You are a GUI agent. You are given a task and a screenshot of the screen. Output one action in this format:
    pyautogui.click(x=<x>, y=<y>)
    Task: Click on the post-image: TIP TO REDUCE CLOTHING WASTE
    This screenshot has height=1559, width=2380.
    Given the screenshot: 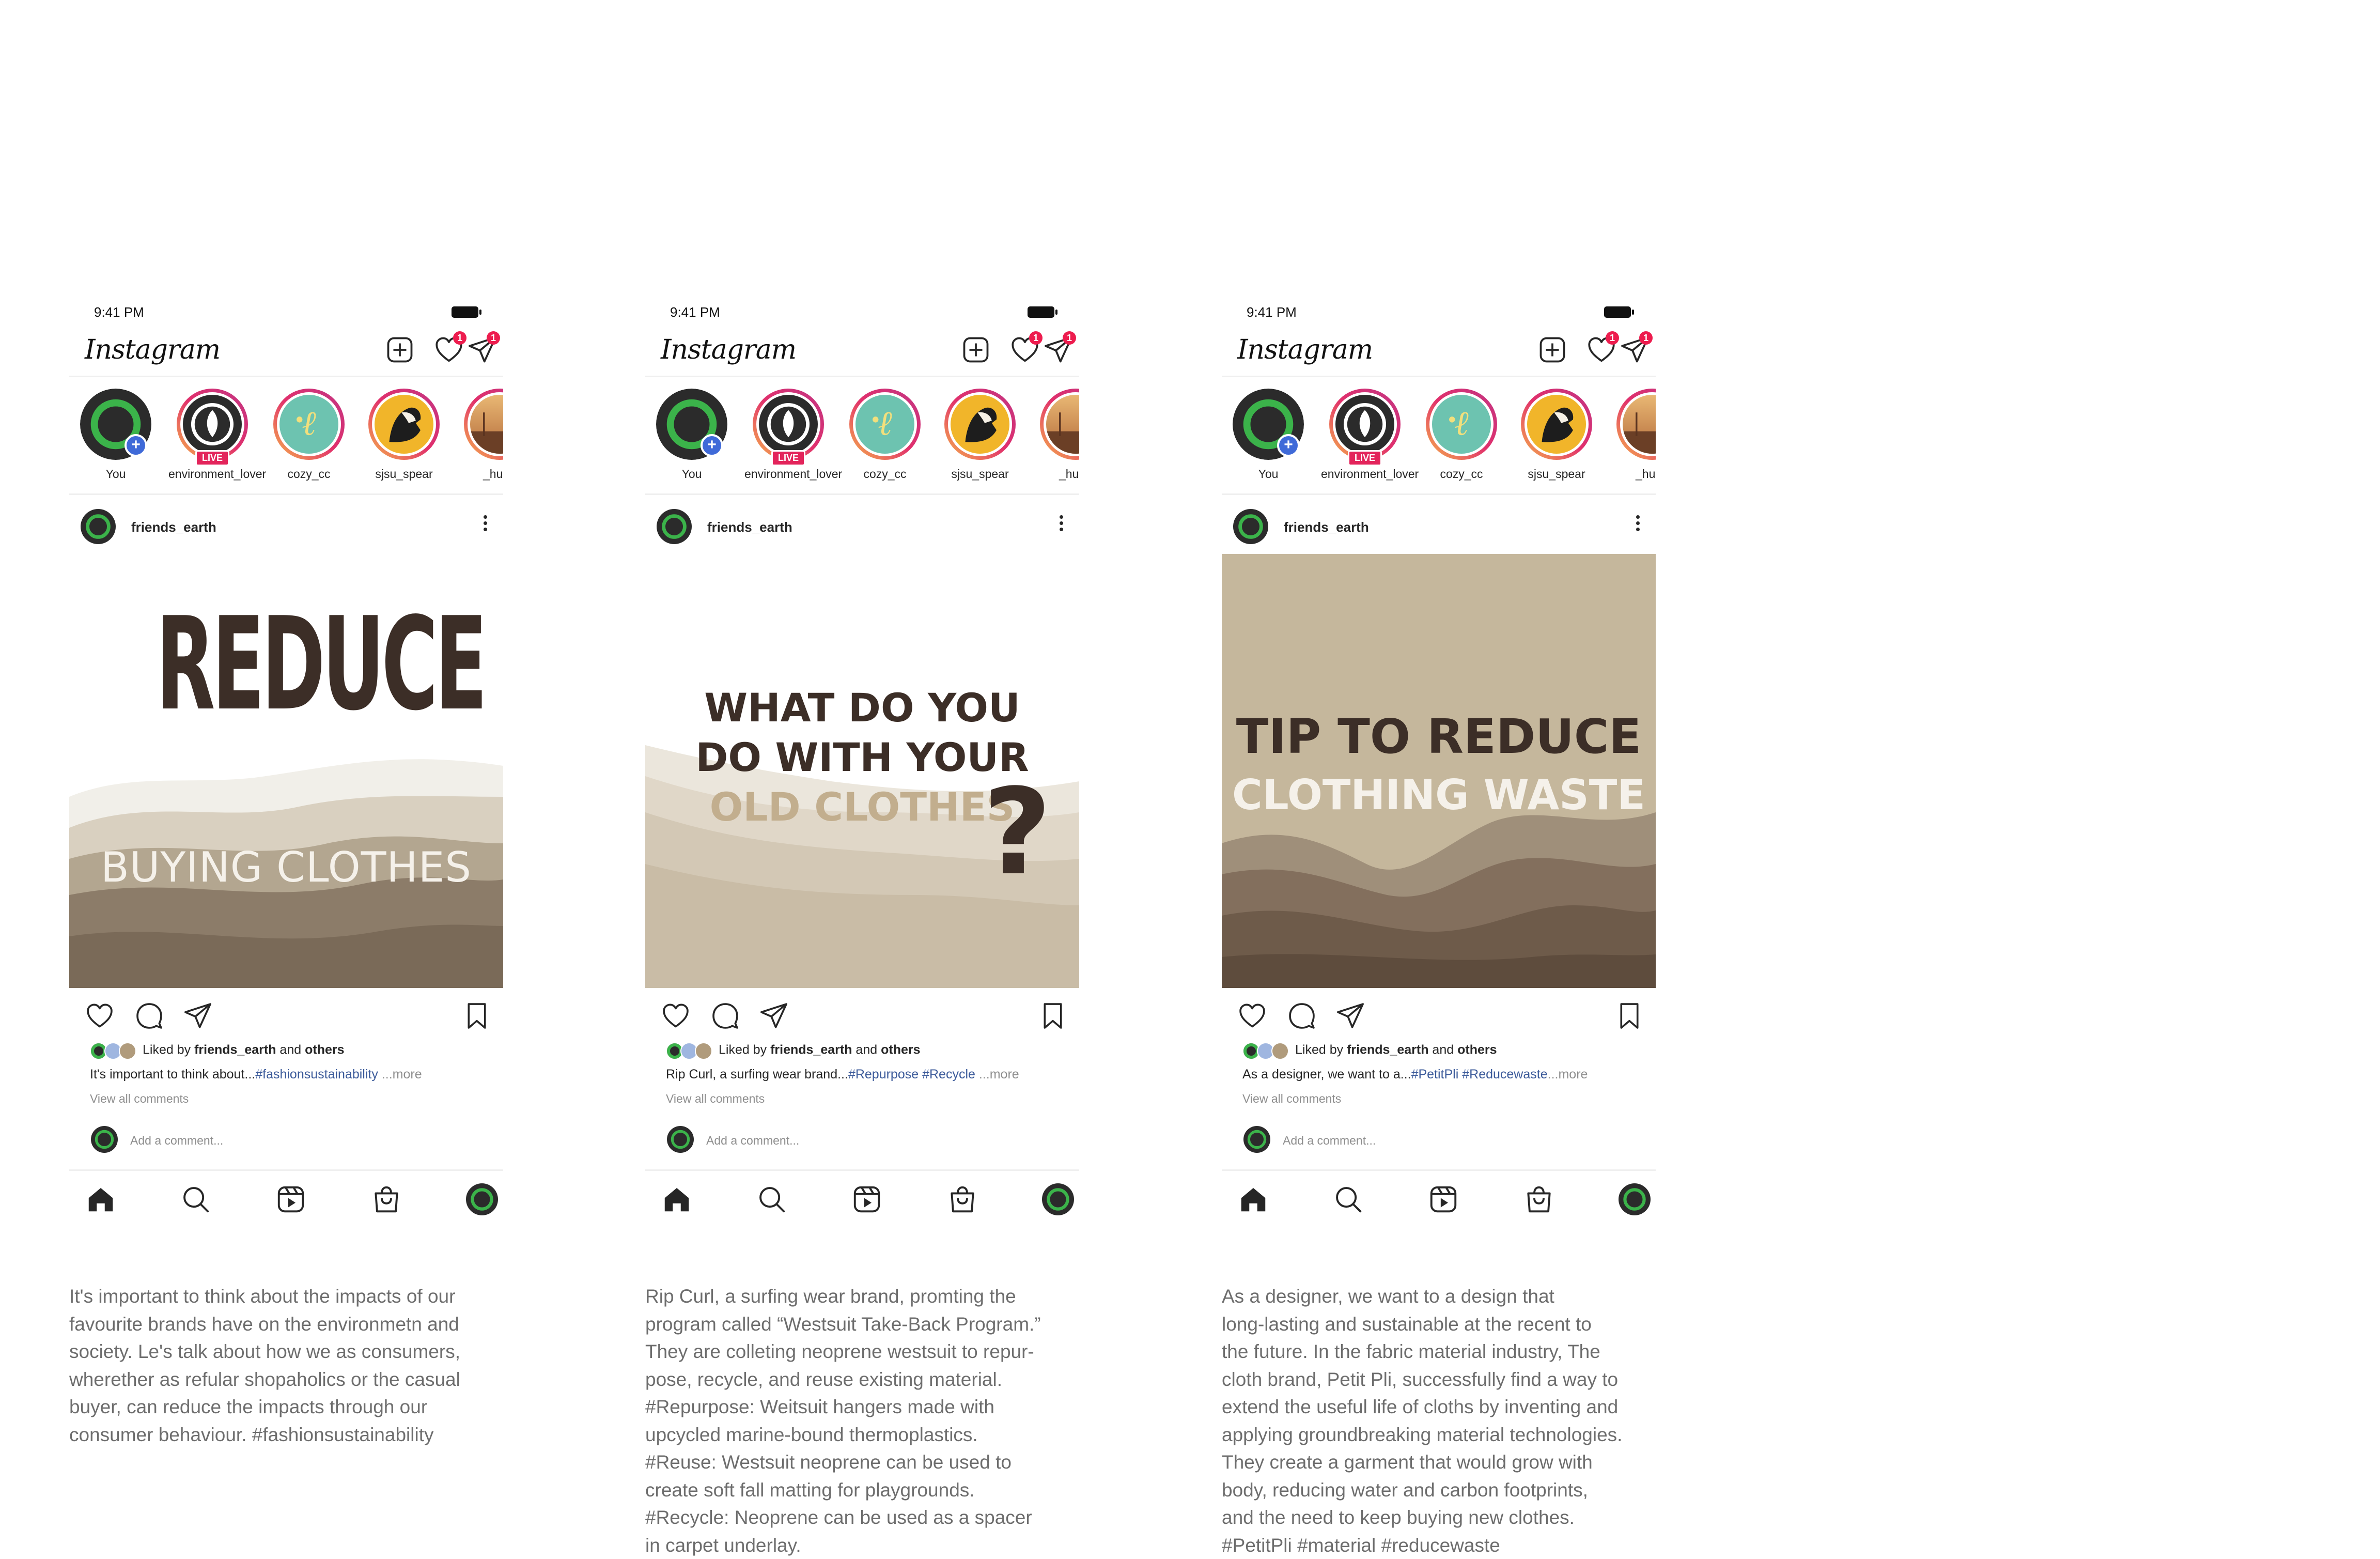 What is the action you would take?
    pyautogui.click(x=1439, y=771)
    